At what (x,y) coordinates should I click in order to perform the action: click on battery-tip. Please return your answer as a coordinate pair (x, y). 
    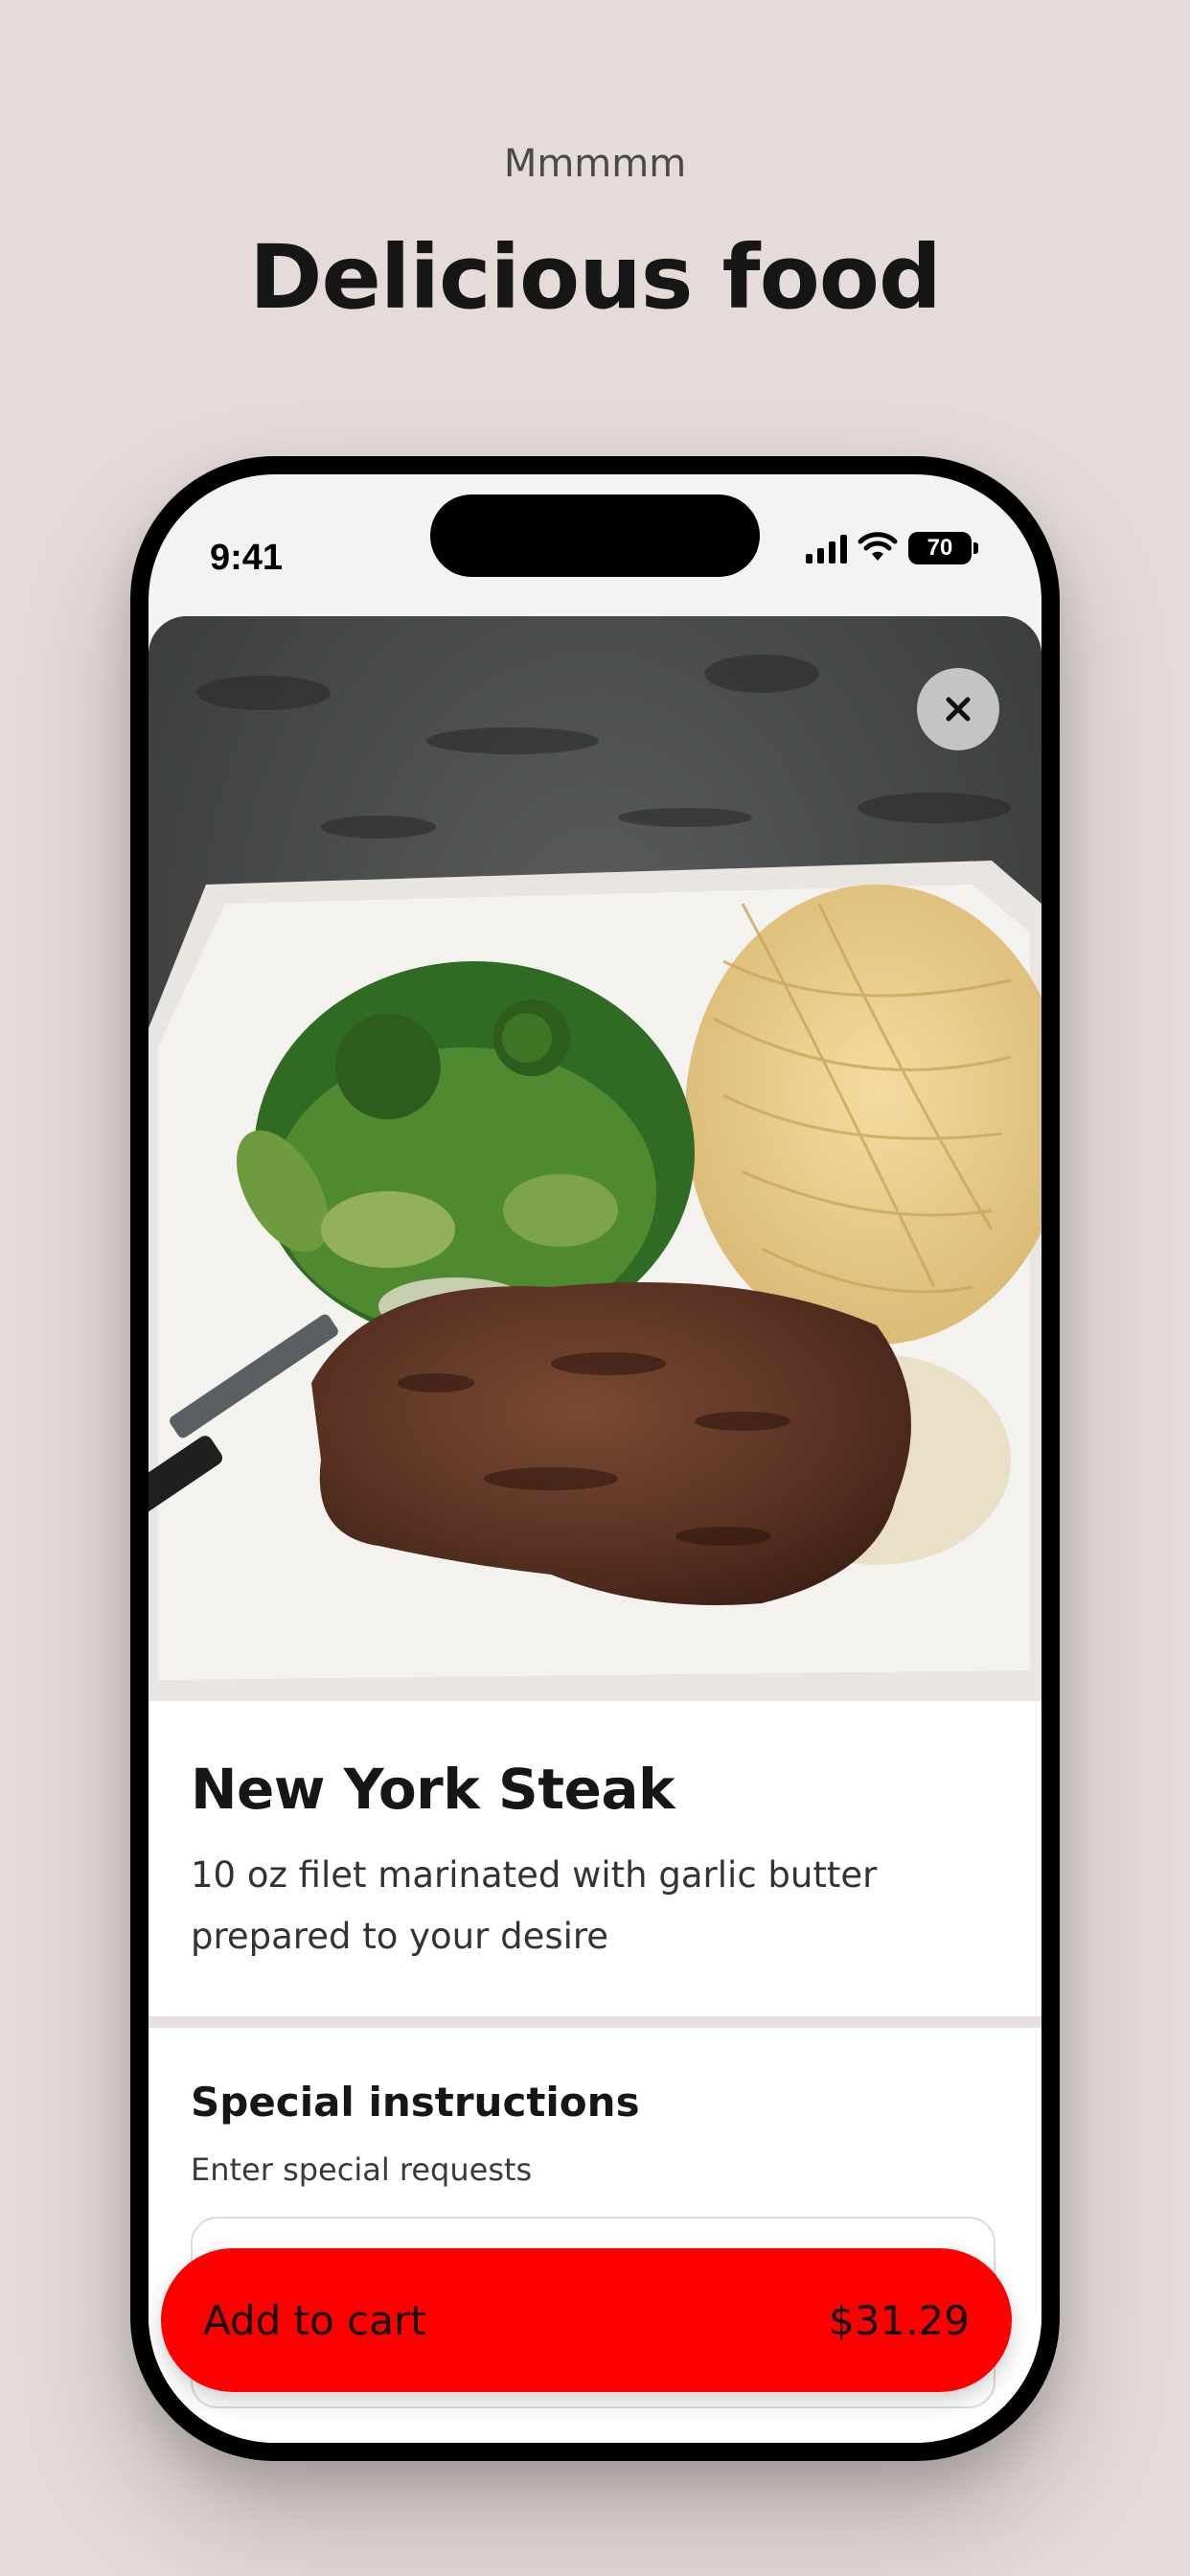
    Looking at the image, I should click on (976, 548).